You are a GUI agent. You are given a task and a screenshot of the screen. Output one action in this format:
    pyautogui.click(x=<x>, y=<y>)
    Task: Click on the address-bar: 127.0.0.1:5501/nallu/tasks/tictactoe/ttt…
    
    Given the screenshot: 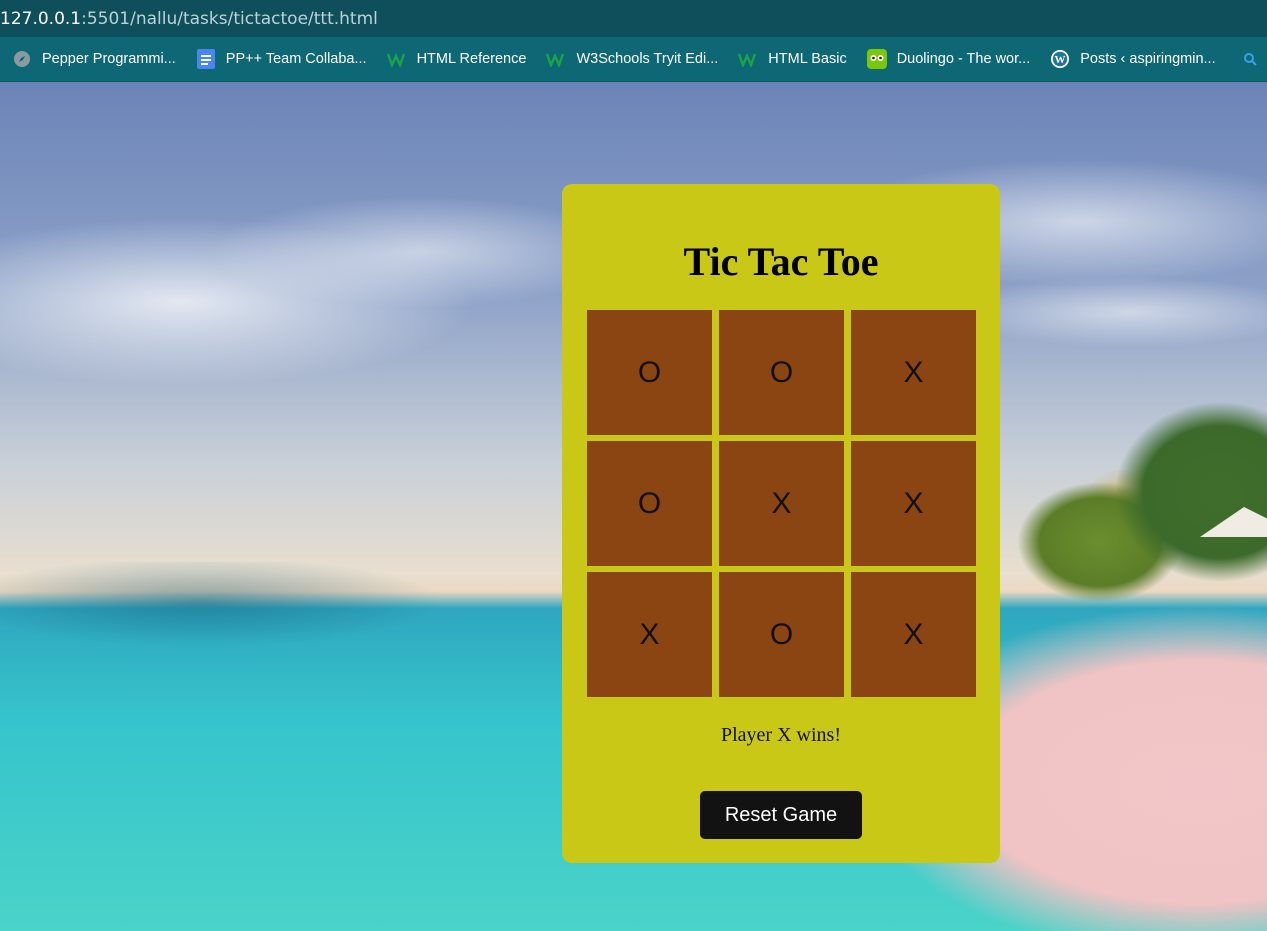 What is the action you would take?
    pyautogui.click(x=633, y=18)
    